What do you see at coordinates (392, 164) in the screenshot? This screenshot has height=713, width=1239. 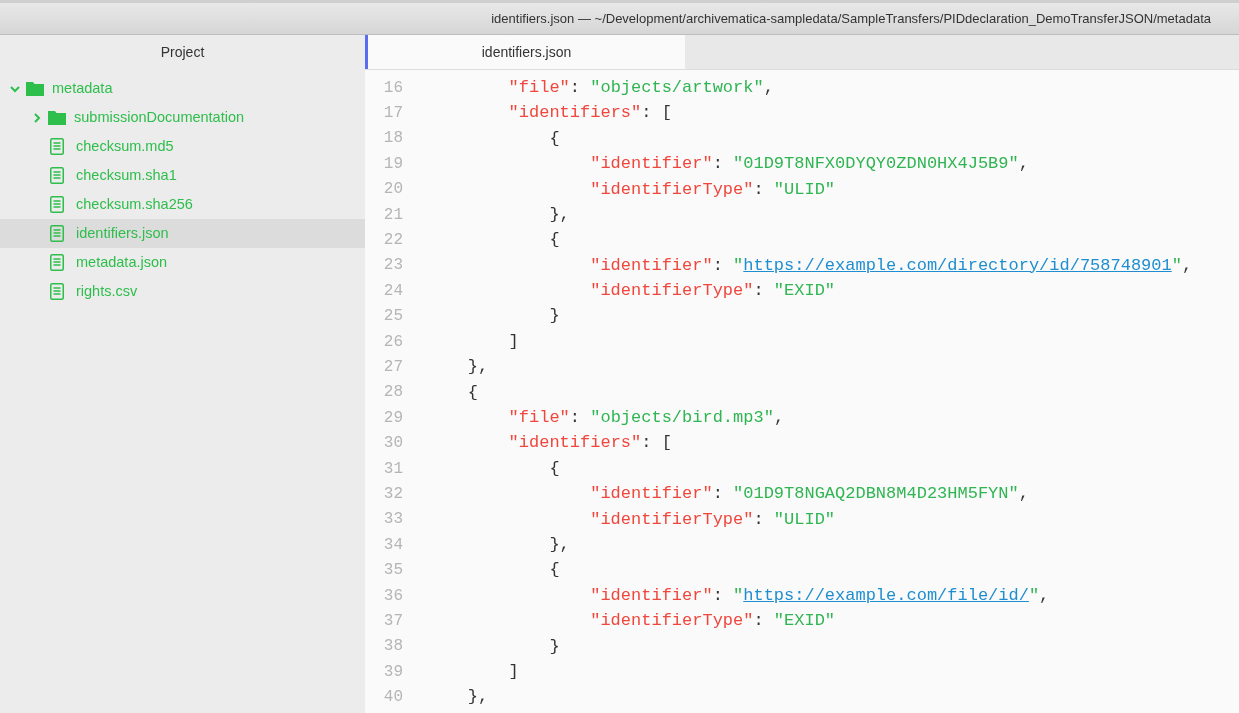 I see `line-number: 19` at bounding box center [392, 164].